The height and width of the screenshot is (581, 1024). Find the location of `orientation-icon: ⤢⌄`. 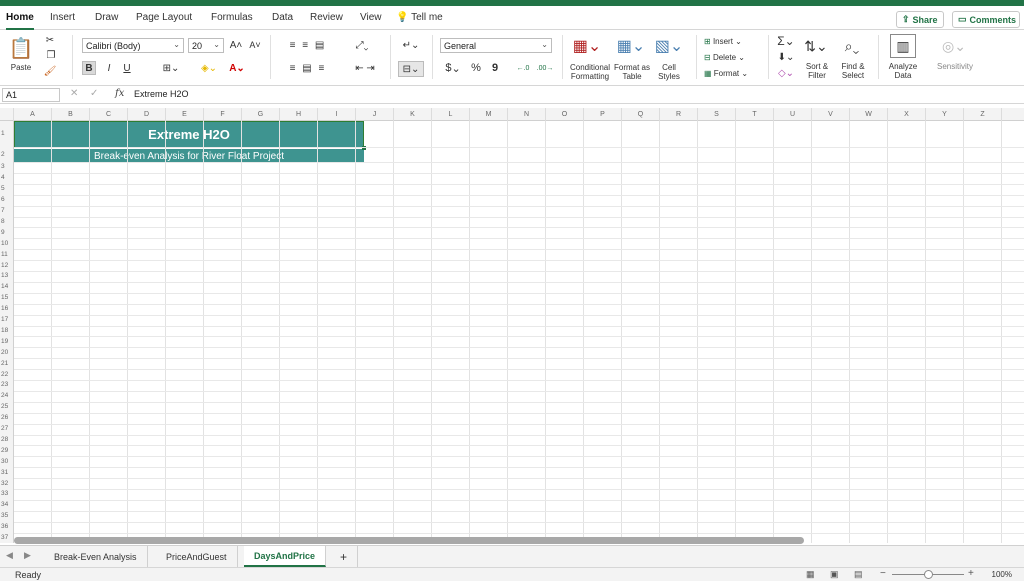

orientation-icon: ⤢⌄ is located at coordinates (362, 45).